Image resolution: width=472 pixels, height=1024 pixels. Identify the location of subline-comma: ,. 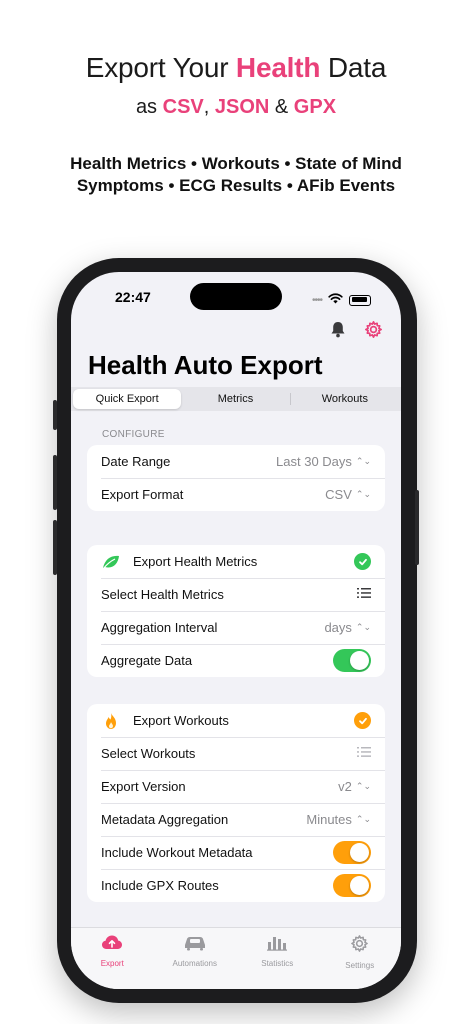
(206, 107).